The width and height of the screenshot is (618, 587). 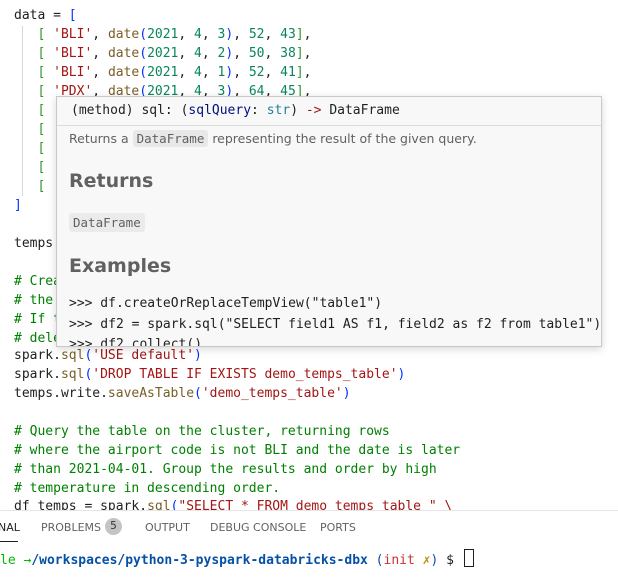 What do you see at coordinates (258, 527) in the screenshot?
I see `tab-debug-console: DEBUG CONSOLE` at bounding box center [258, 527].